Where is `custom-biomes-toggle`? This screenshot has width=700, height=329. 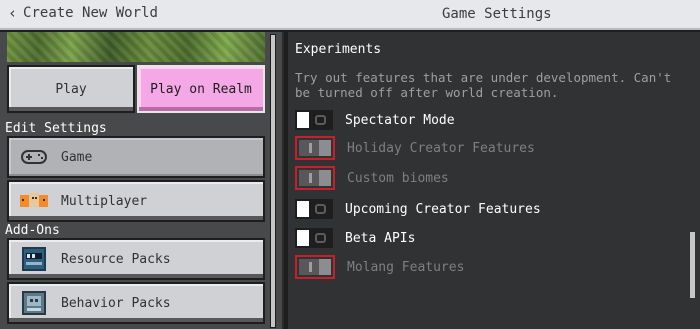
custom-biomes-toggle is located at coordinates (315, 178).